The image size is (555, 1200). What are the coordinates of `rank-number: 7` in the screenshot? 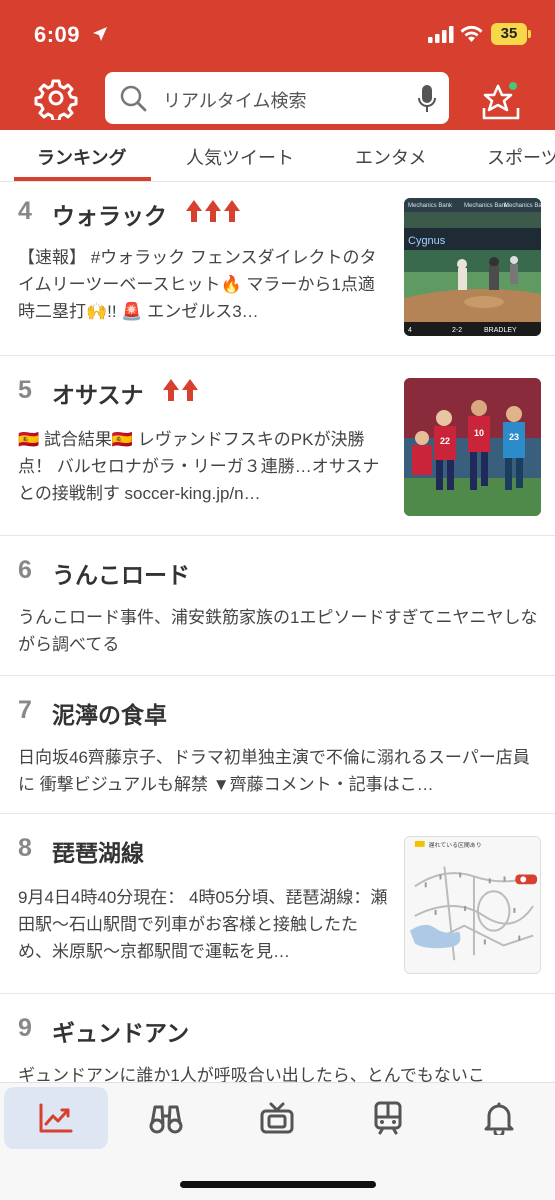 It's located at (25, 710).